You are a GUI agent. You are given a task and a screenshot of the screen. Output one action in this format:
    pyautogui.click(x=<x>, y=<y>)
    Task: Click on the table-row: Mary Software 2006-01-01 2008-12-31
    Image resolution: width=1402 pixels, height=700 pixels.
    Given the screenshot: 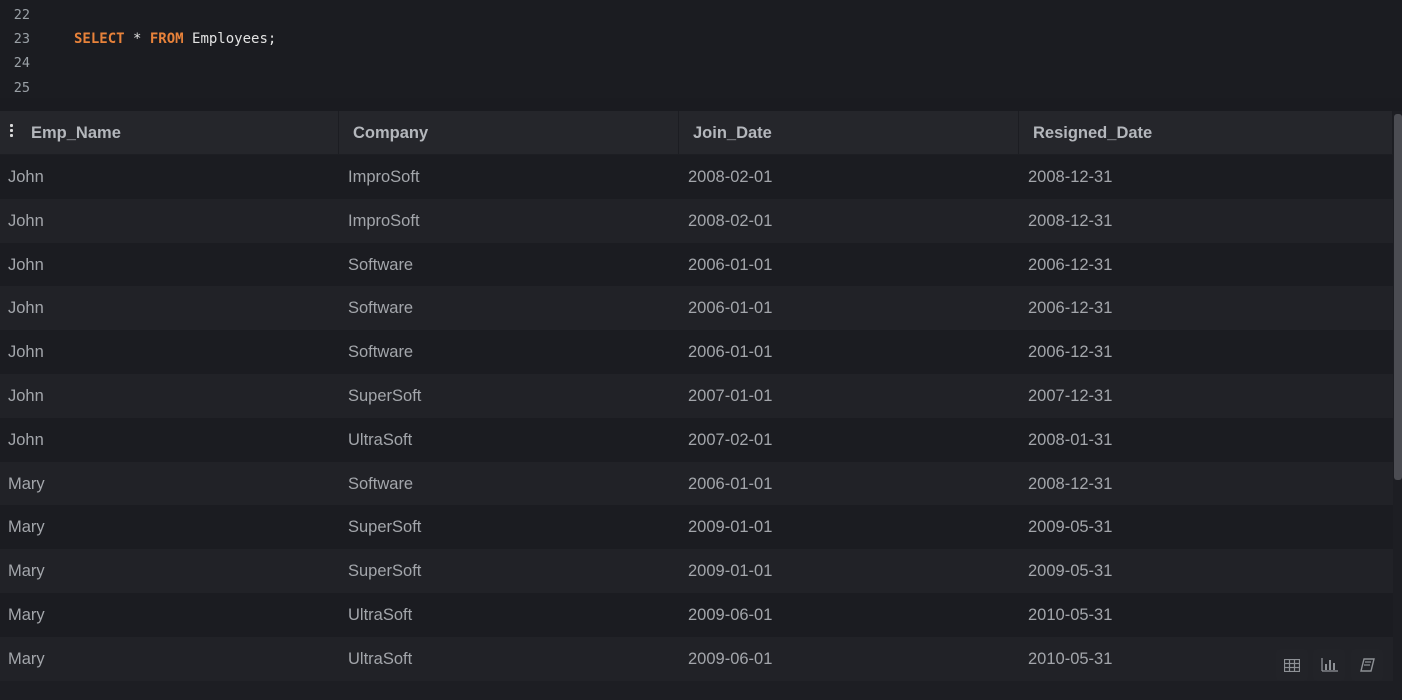 What is the action you would take?
    pyautogui.click(x=696, y=484)
    